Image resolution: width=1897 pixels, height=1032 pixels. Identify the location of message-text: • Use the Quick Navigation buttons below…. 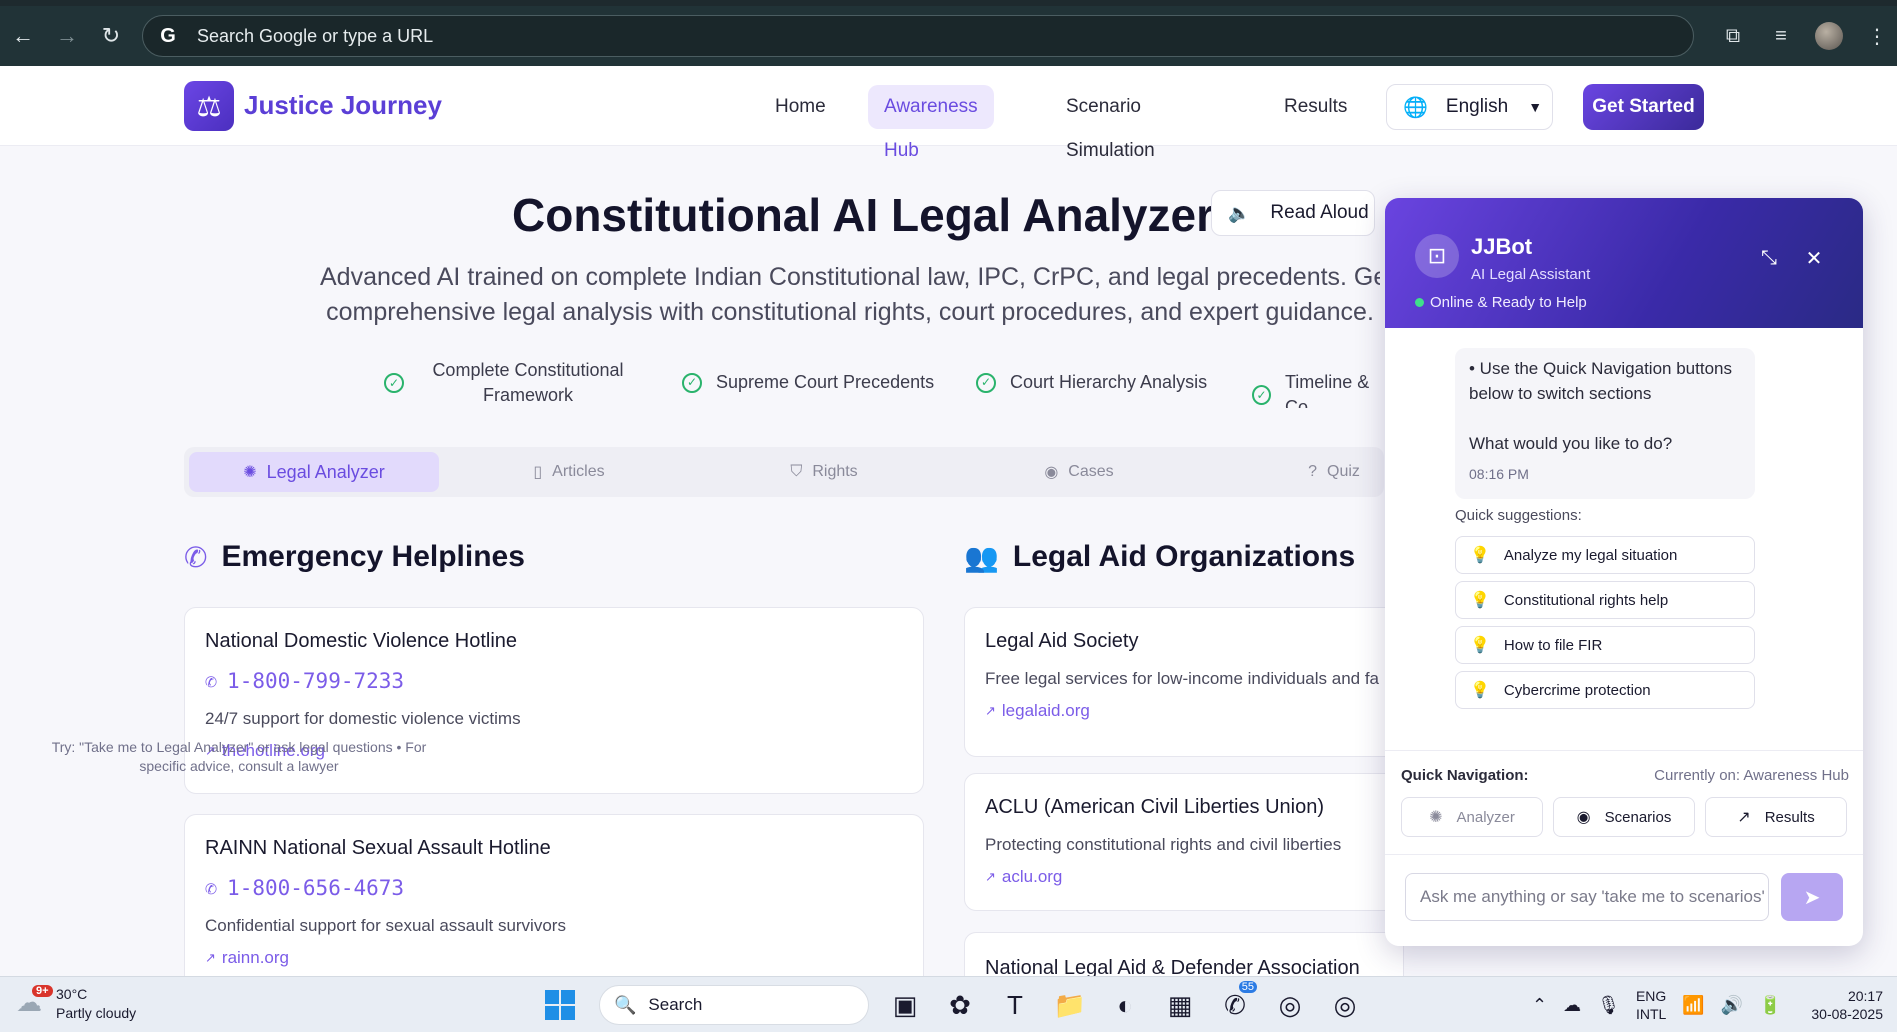
(1600, 381).